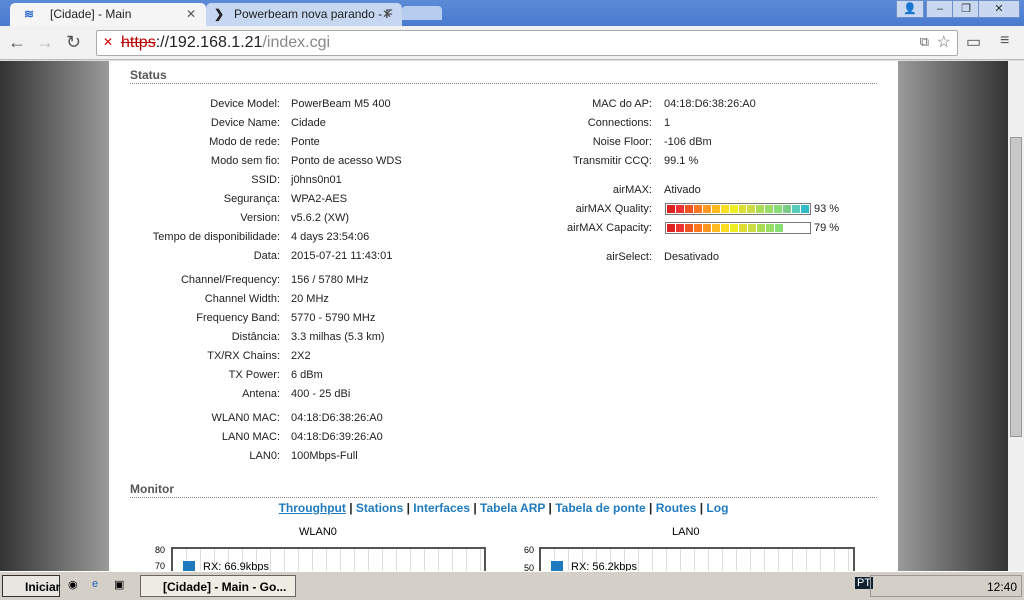  Describe the element at coordinates (600, 508) in the screenshot. I see `monitor-link-tabela-de-ponte: Tabela de ponte` at that location.